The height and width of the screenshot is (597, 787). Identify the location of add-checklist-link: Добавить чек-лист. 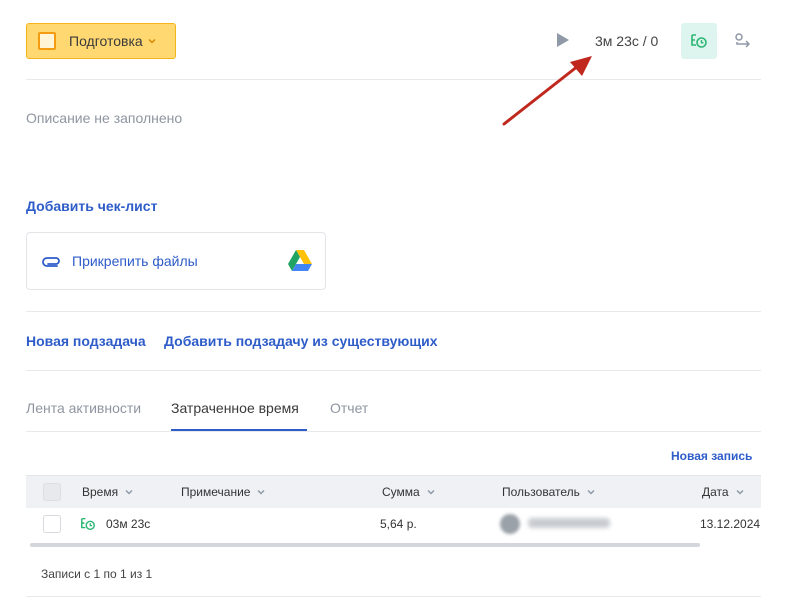
(91, 206).